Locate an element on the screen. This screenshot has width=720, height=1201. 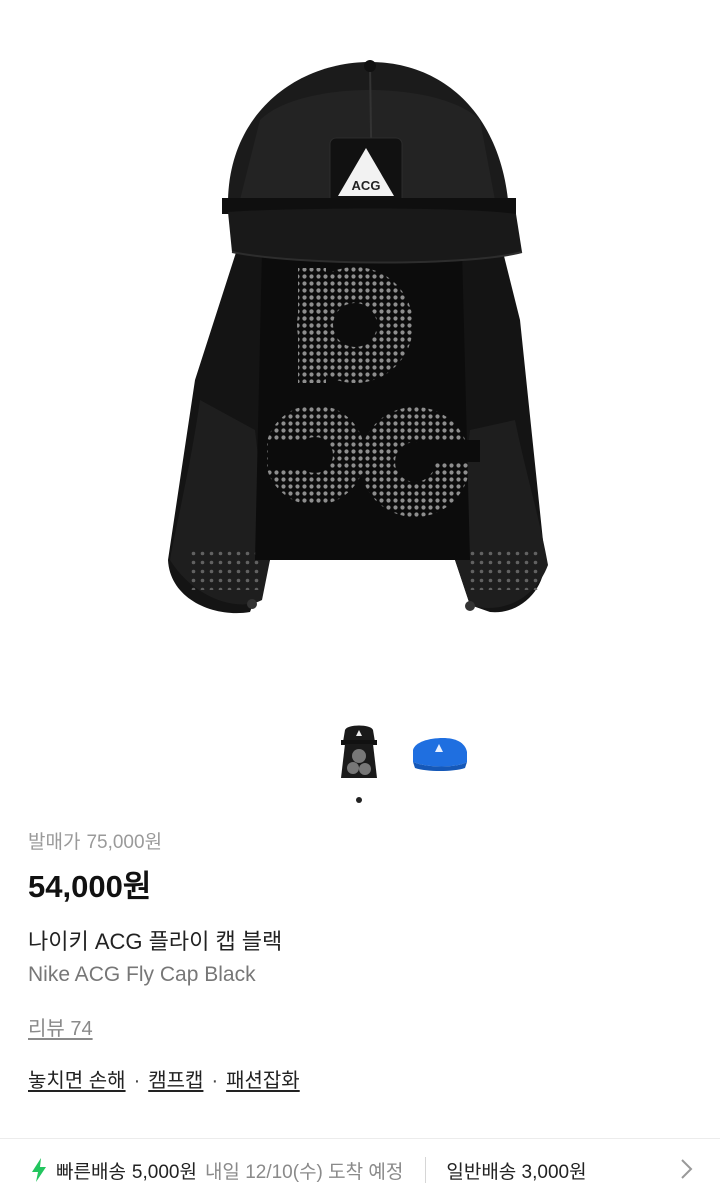
chevron-right-icon is located at coordinates (687, 1169).